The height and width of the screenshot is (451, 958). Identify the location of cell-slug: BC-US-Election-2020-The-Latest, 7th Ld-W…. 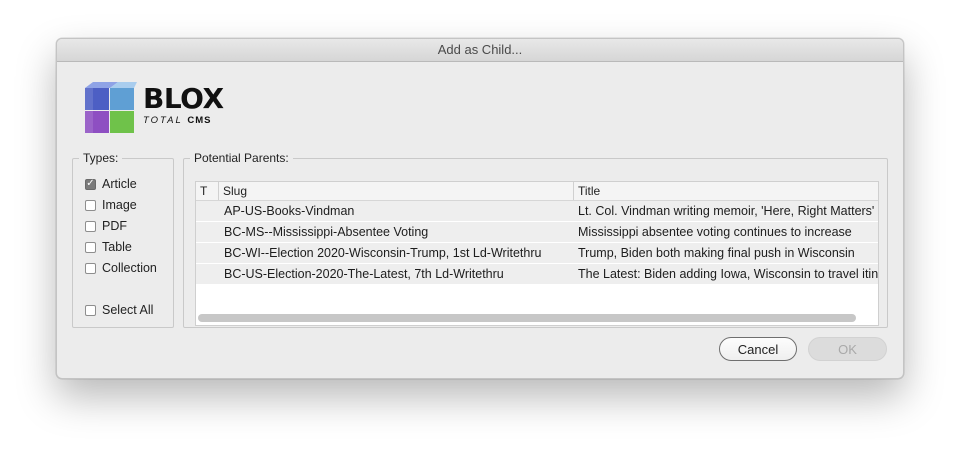
(364, 274).